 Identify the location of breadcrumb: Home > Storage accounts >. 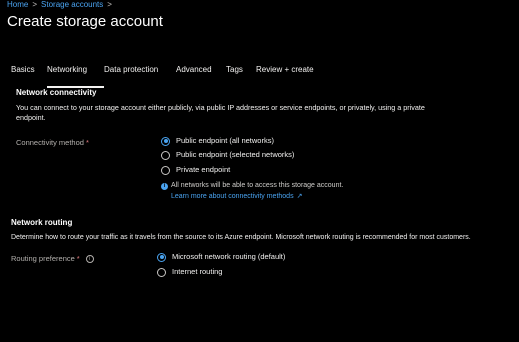
(61, 5).